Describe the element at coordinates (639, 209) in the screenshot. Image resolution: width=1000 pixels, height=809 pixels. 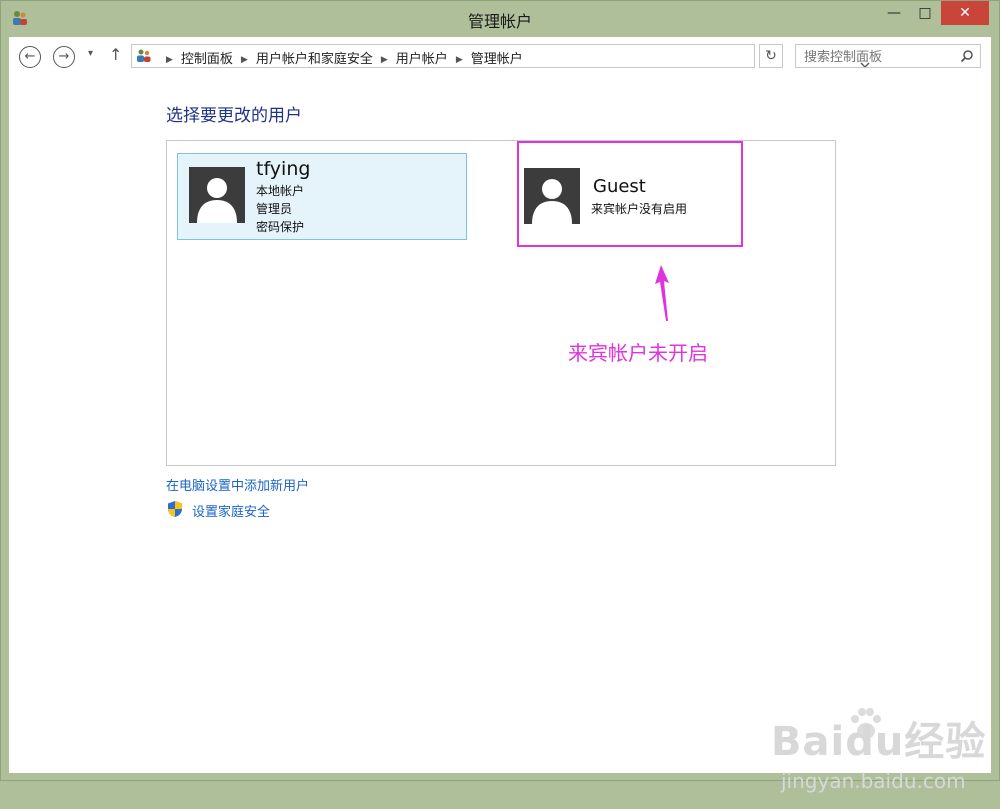
I see `account-status: 来宾帐户没有启用` at that location.